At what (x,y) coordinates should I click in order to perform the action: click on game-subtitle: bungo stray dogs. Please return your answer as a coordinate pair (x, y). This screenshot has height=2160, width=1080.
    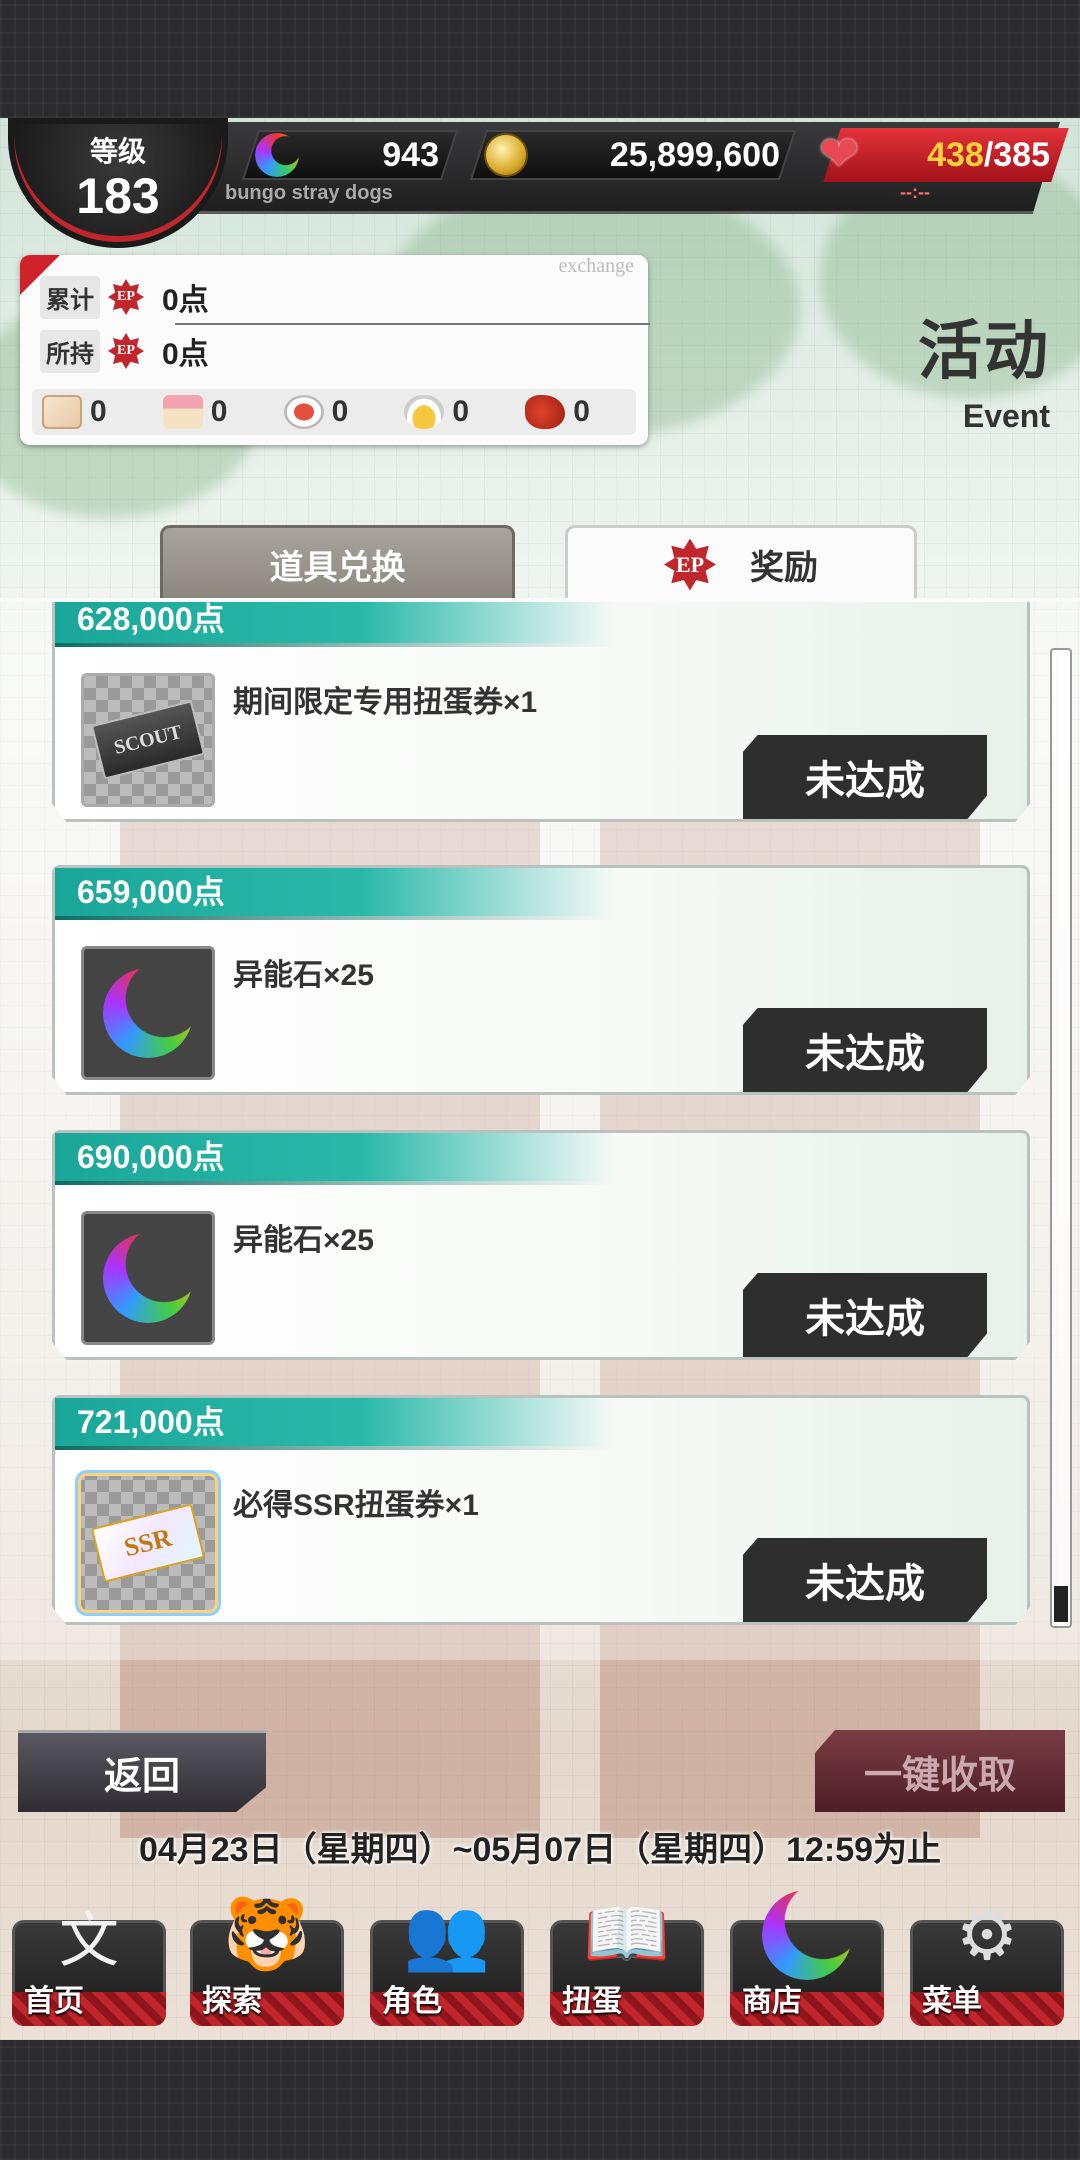
    Looking at the image, I should click on (309, 193).